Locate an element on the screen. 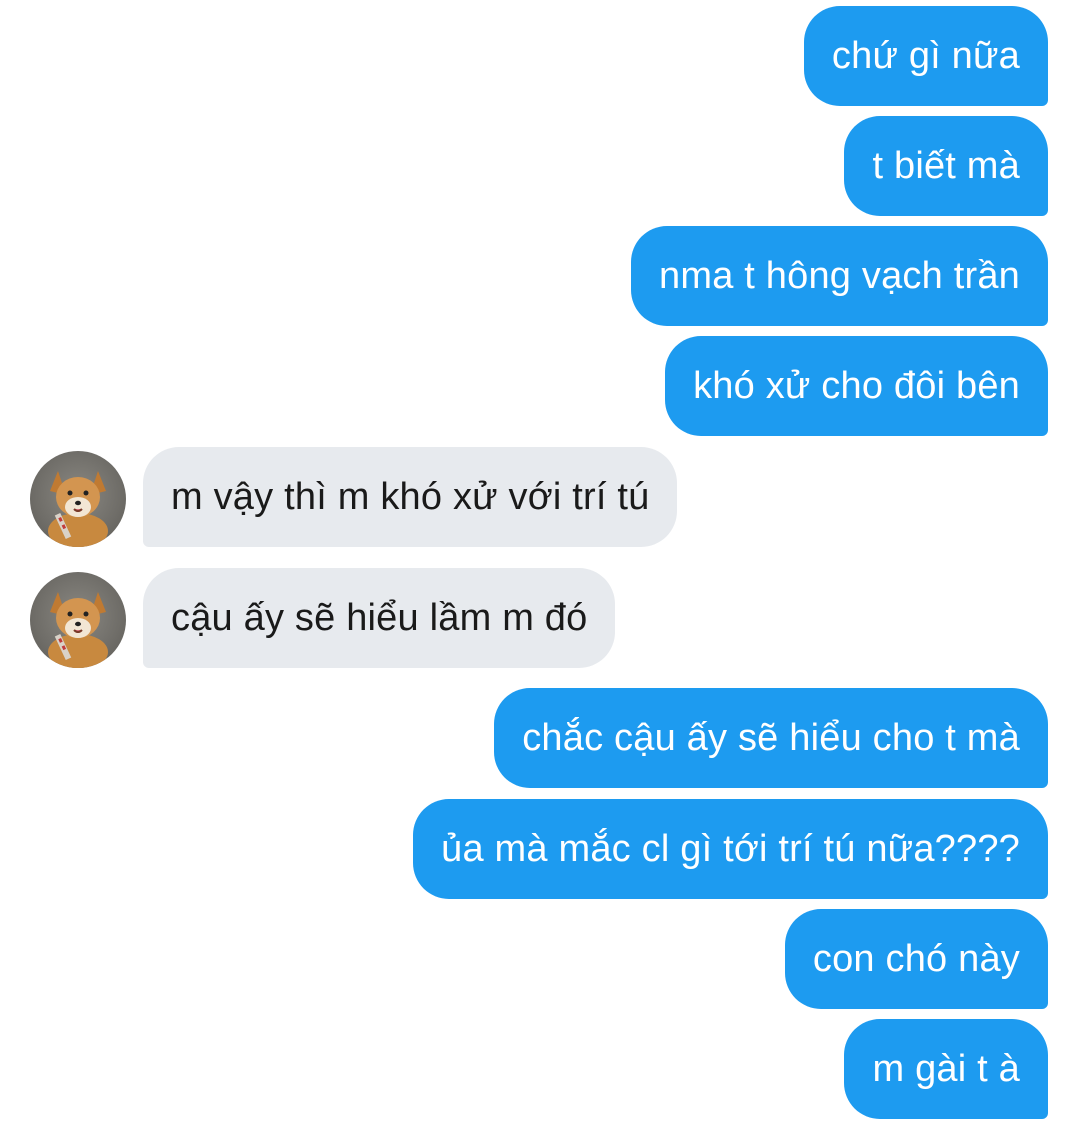 The width and height of the screenshot is (1080, 1125). message-text: khó xử cho đôi bên is located at coordinates (856, 386).